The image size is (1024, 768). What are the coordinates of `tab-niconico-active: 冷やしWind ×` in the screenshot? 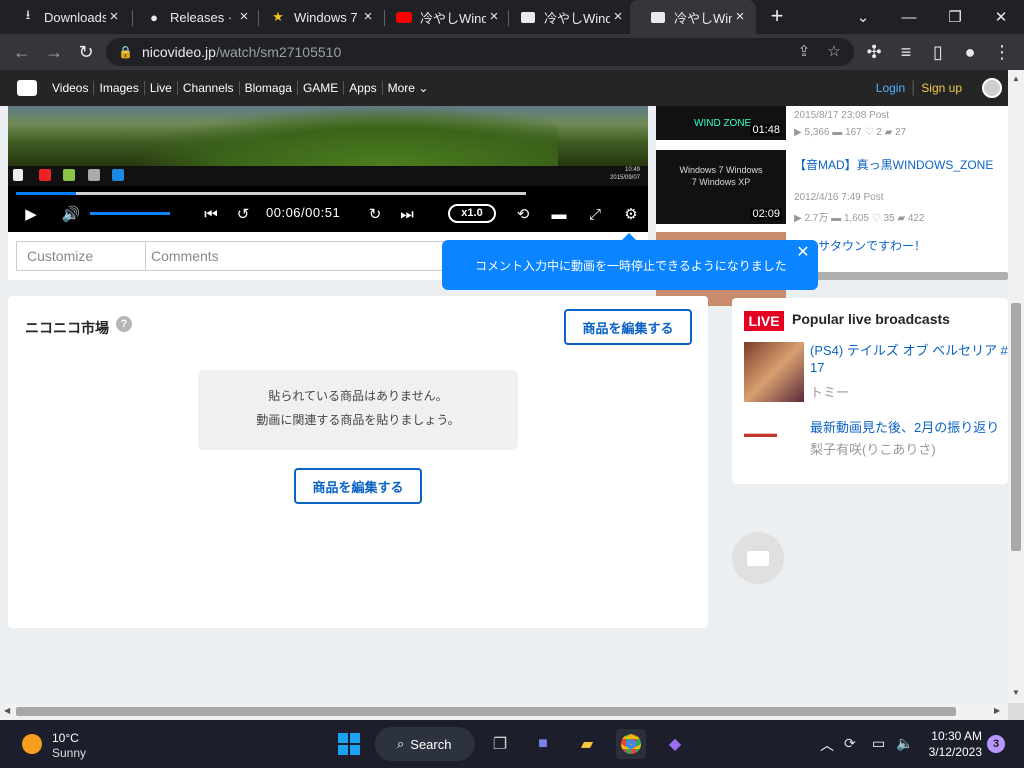 It's located at (693, 17).